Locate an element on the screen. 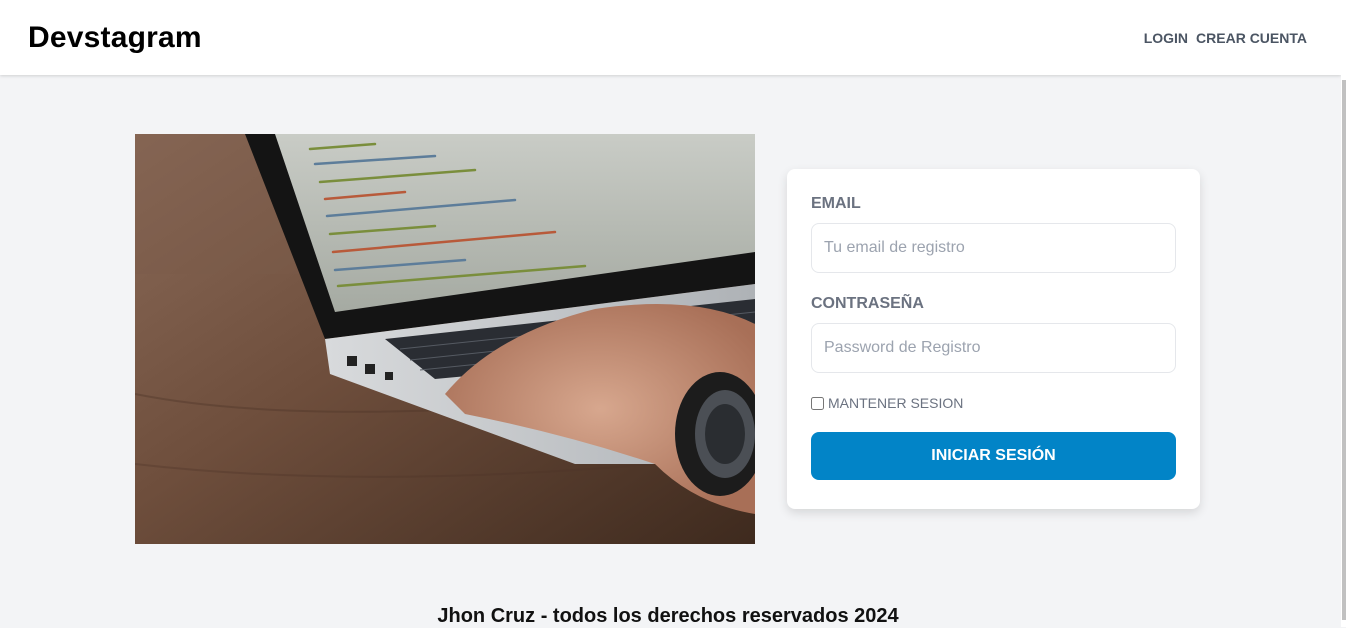 Image resolution: width=1346 pixels, height=628 pixels. login-link: LOGIN is located at coordinates (1166, 38).